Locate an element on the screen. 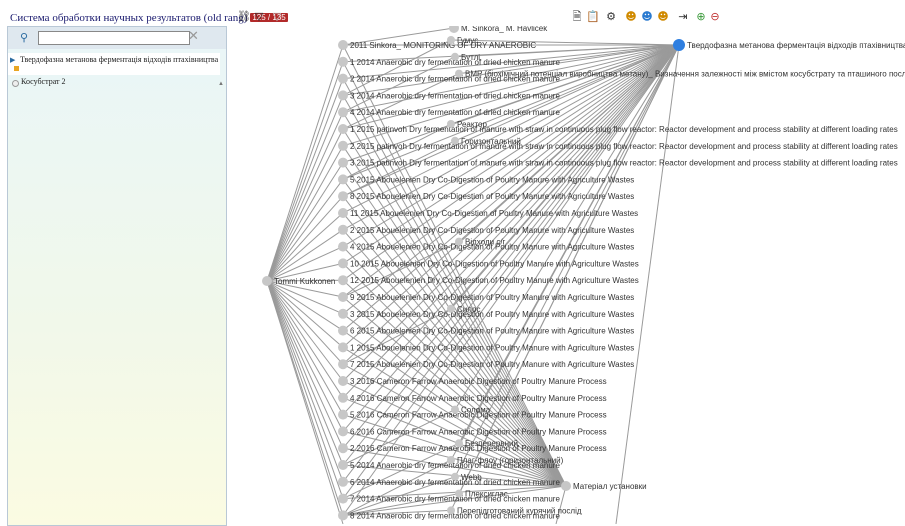  concept-node-label: Реактор is located at coordinates (472, 124).